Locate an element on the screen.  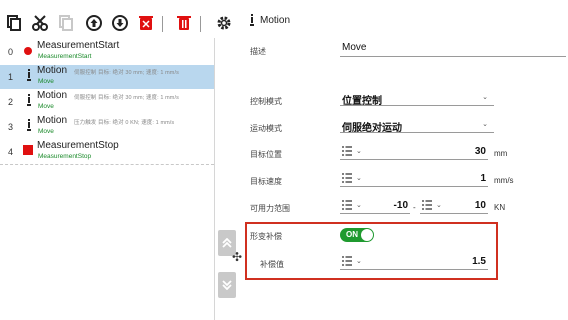
measurement-stop-icon is located at coordinates (28, 150).